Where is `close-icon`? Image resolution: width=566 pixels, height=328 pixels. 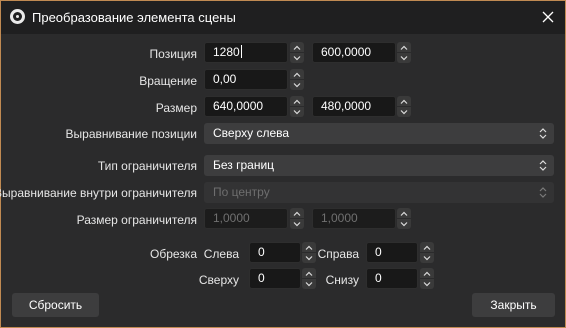 close-icon is located at coordinates (548, 17).